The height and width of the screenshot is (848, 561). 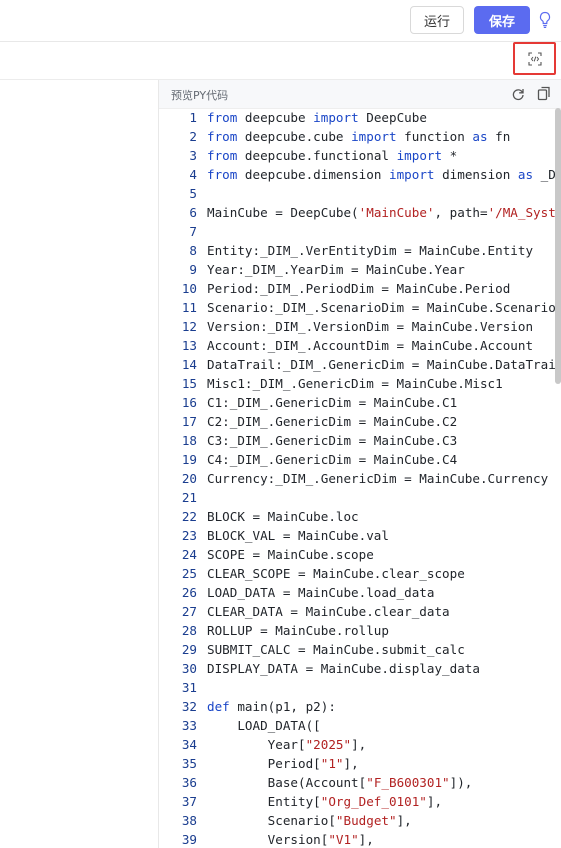 I want to click on code-line: 35 Period["1"],, so click(x=360, y=763).